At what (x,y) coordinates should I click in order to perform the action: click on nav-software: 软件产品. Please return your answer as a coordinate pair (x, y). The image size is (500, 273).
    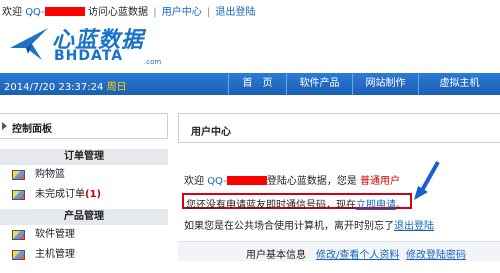
    Looking at the image, I should click on (319, 84).